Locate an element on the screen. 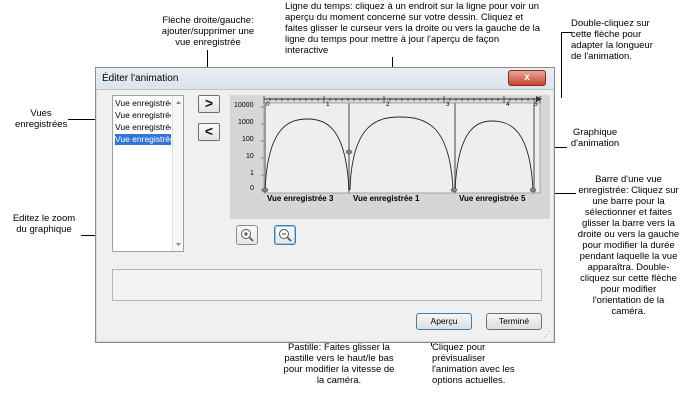 The image size is (683, 401). list-scrollbar is located at coordinates (177, 173).